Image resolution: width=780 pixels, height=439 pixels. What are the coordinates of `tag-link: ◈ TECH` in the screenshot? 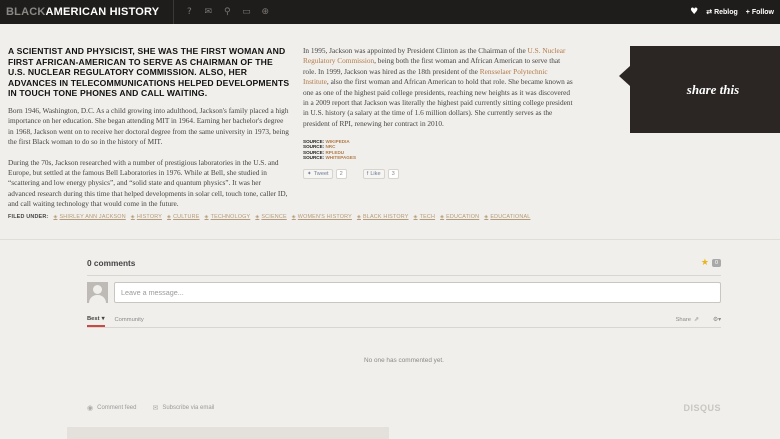 It's located at (425, 217).